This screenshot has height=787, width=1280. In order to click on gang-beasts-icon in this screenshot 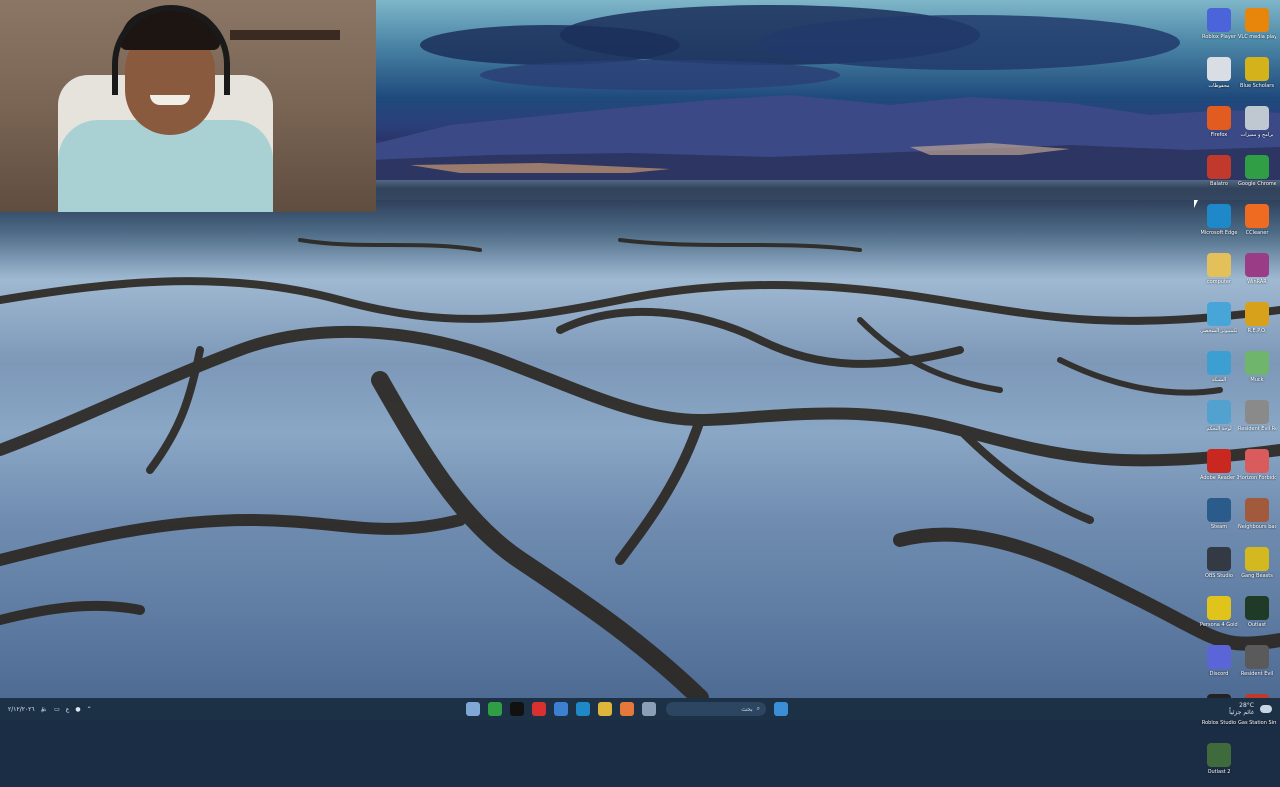, I will do `click(1257, 559)`.